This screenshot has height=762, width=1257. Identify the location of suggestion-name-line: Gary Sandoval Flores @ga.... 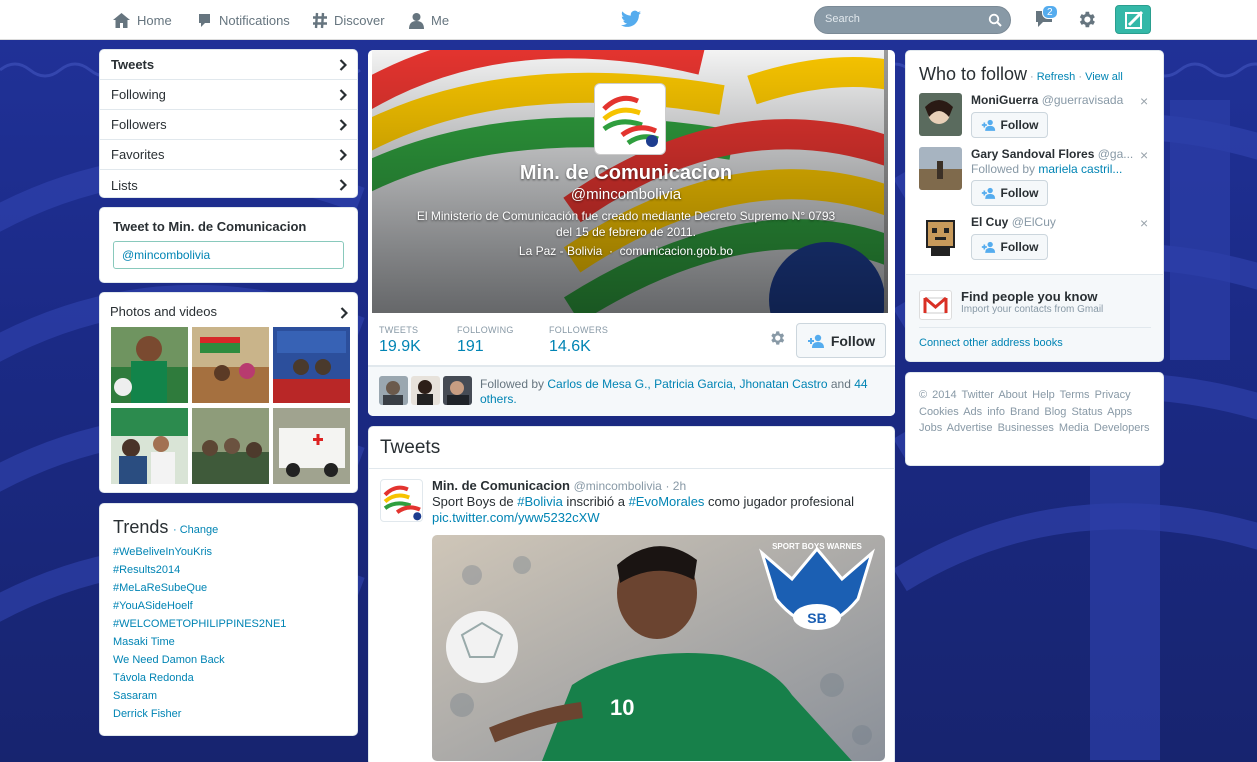
(1057, 154).